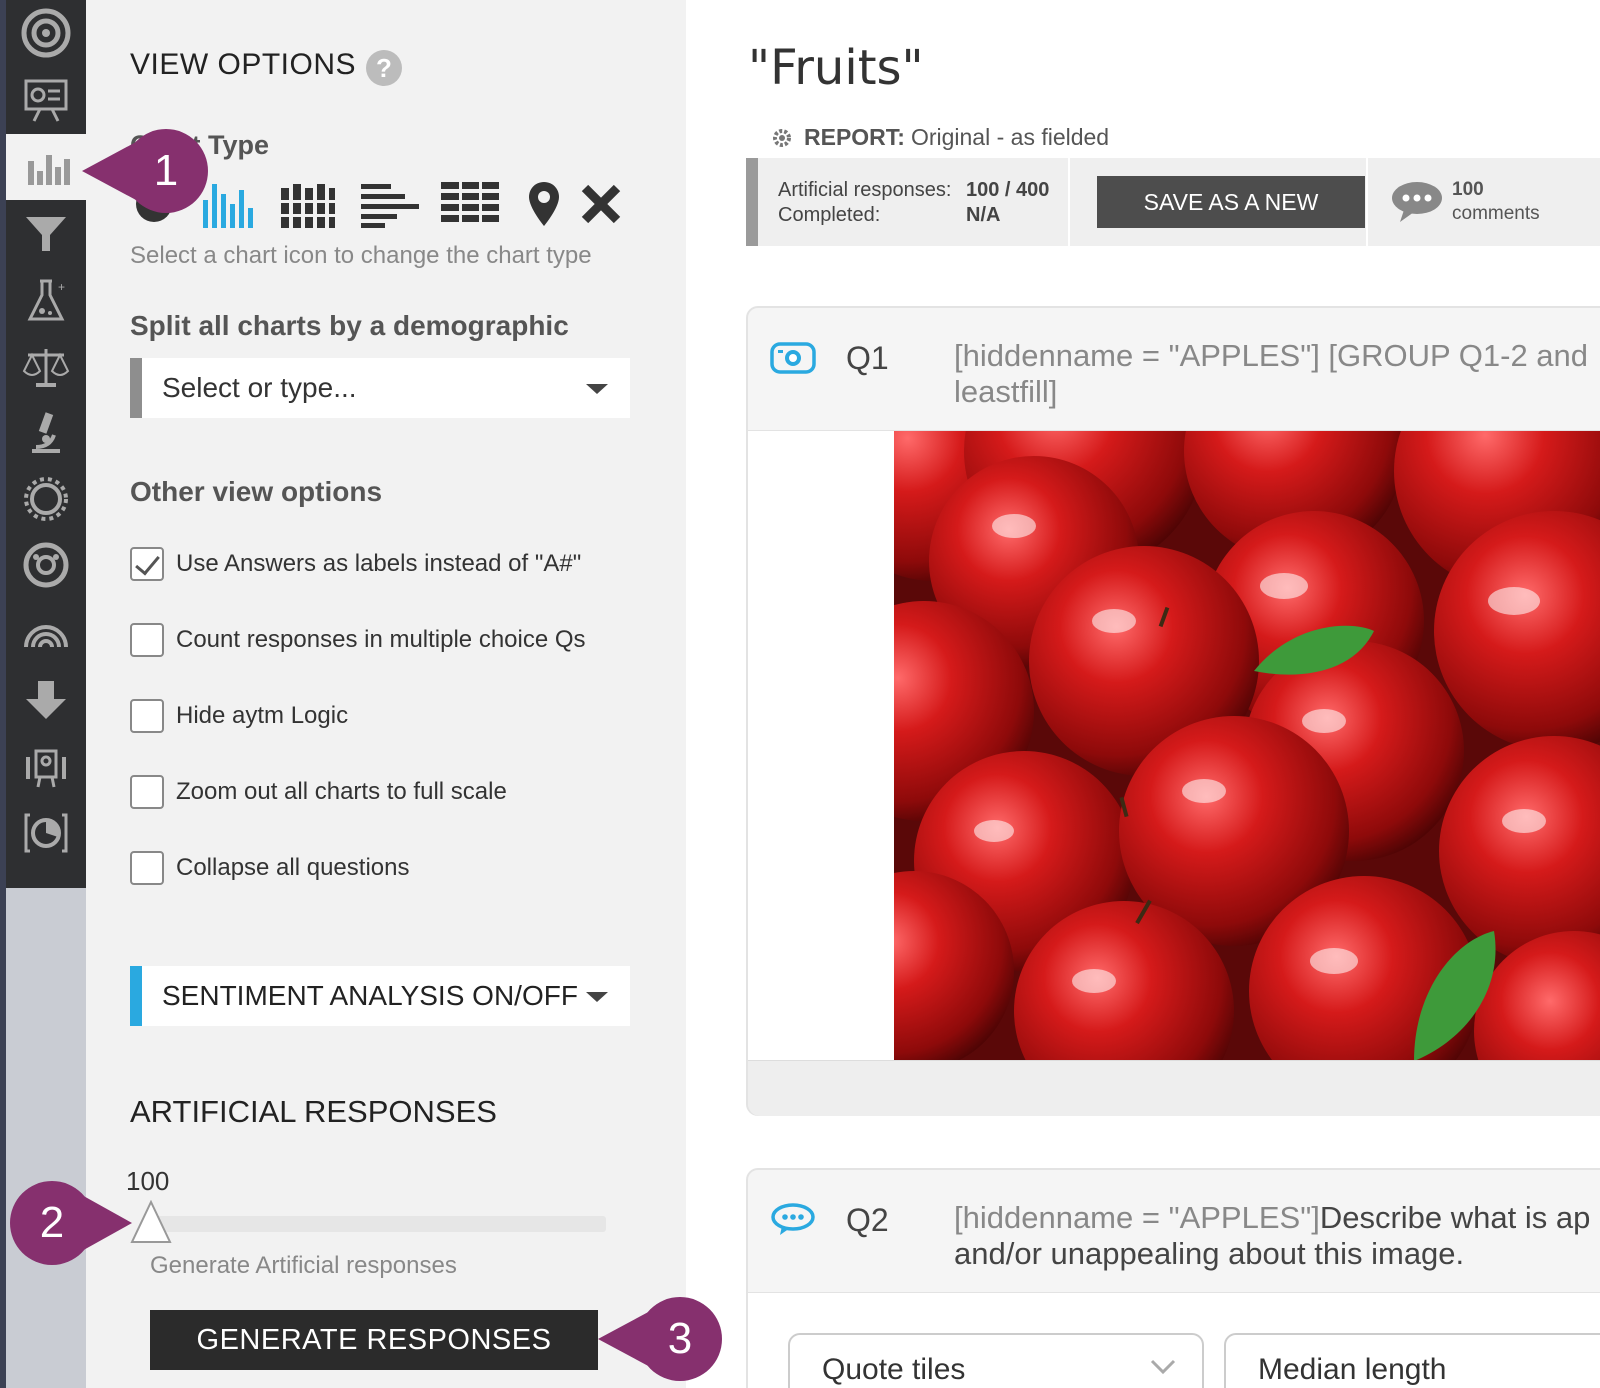 The height and width of the screenshot is (1388, 1600). I want to click on question-number: Q1, so click(867, 358).